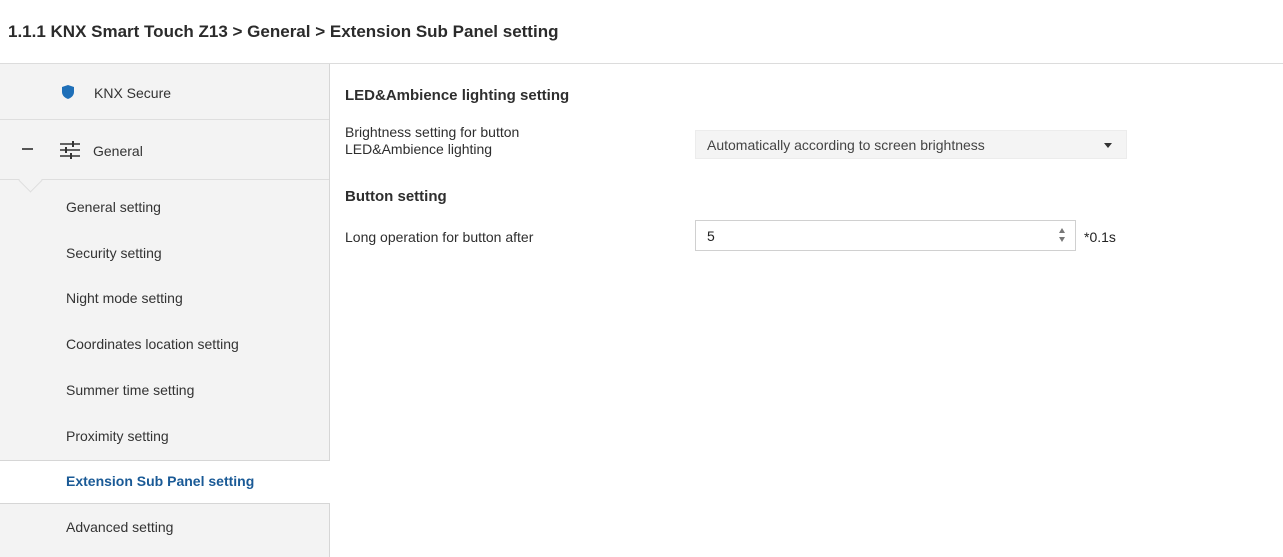 The width and height of the screenshot is (1283, 557). What do you see at coordinates (419, 149) in the screenshot?
I see `brightness-label-line2: LED&Ambience lighting` at bounding box center [419, 149].